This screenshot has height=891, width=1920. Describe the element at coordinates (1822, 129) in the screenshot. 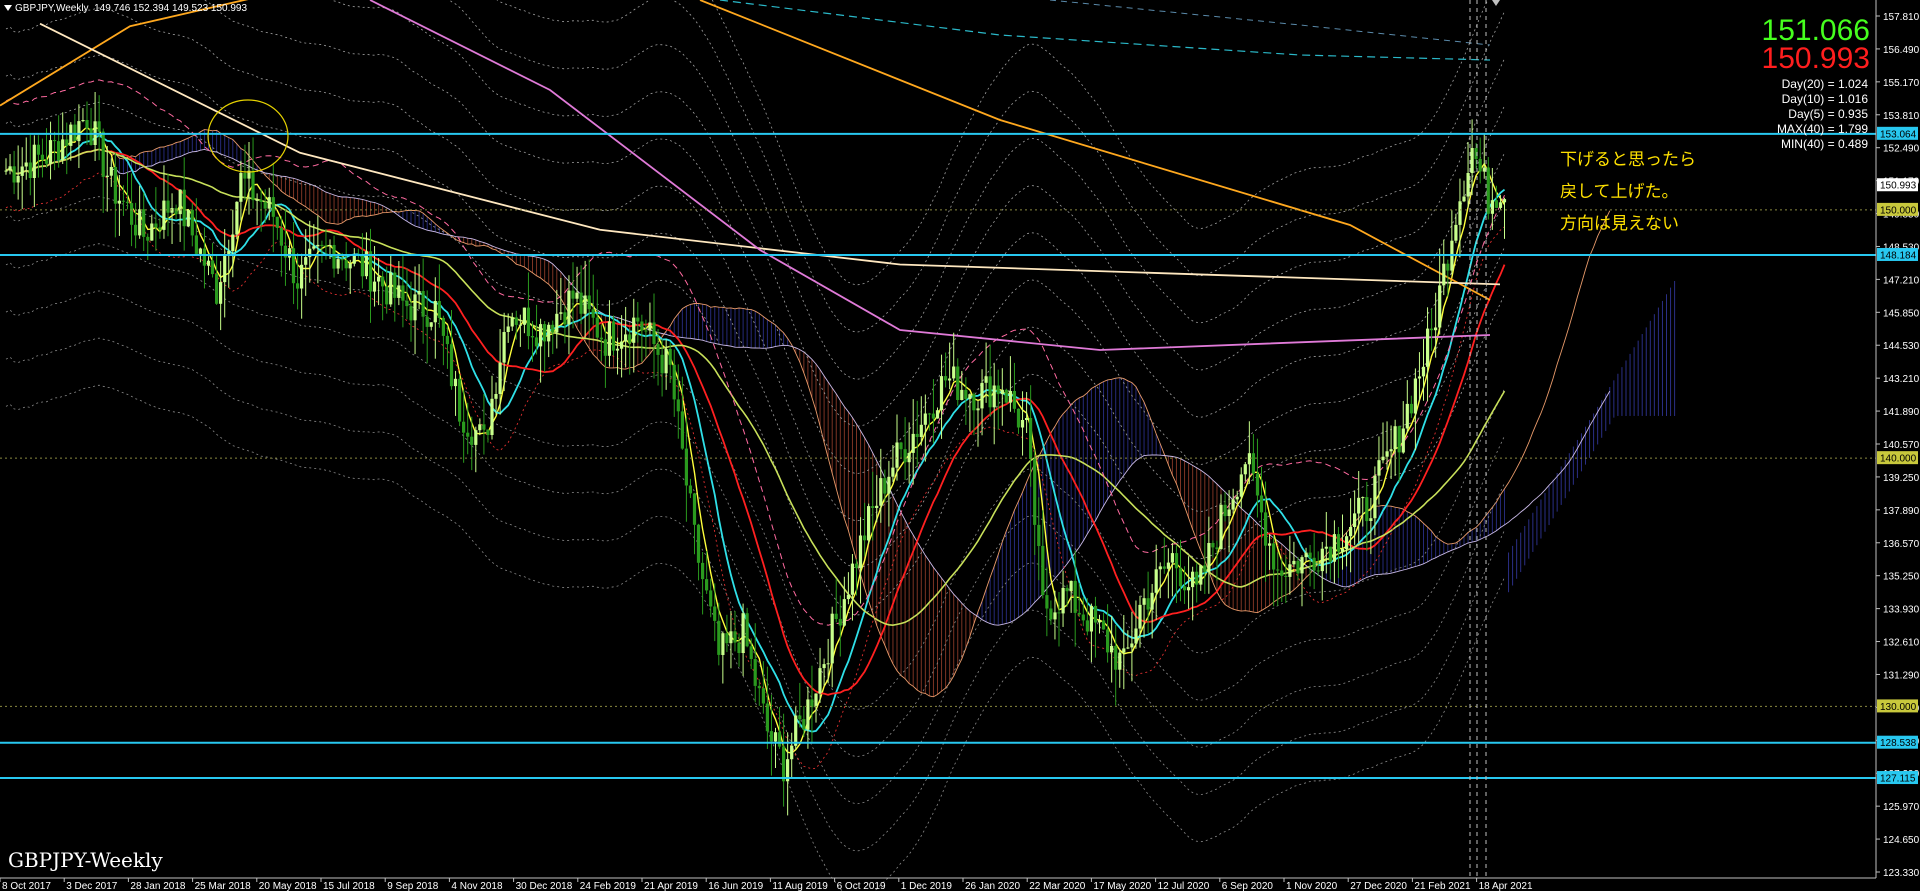

I see `stat-max40: MAX(40) = 1.799` at that location.